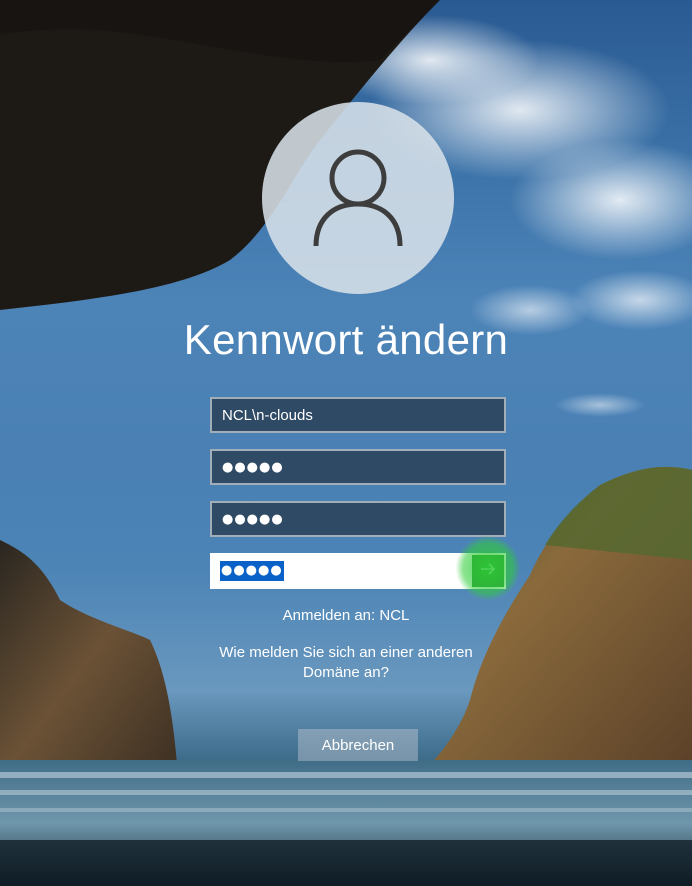  Describe the element at coordinates (253, 519) in the screenshot. I see `new-password-value: ●●●●●` at that location.